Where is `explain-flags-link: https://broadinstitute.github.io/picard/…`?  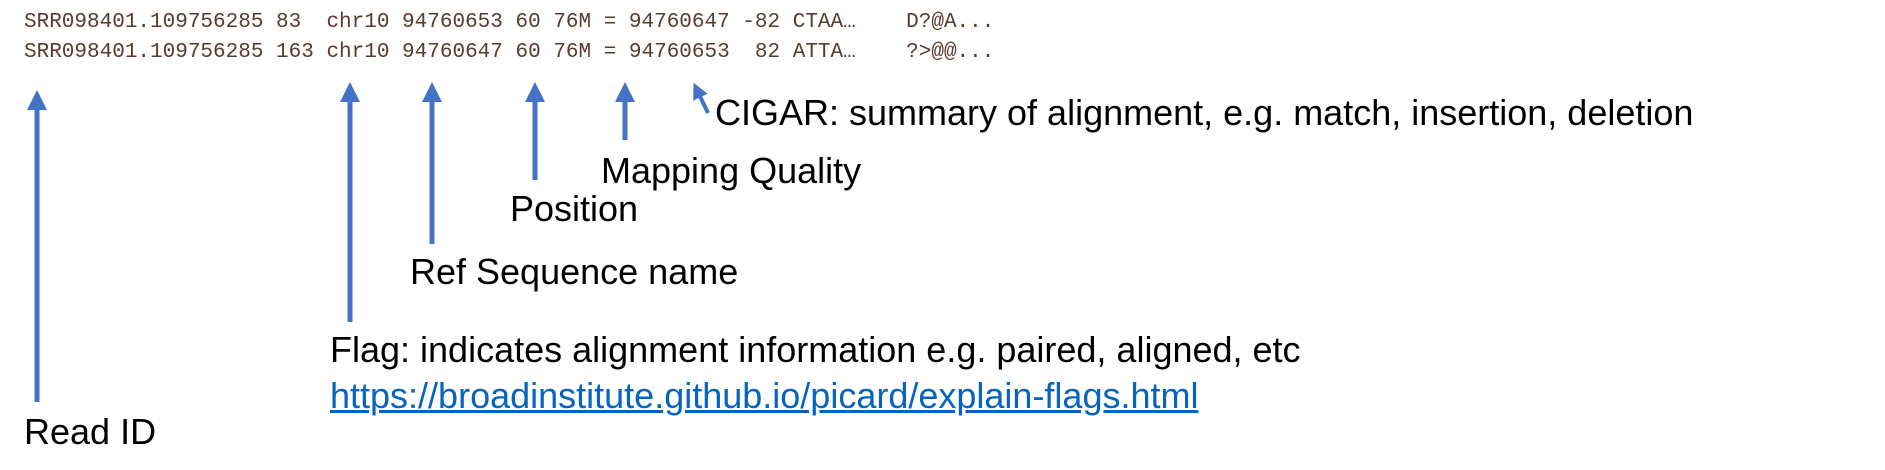
explain-flags-link: https://broadinstitute.github.io/picard/… is located at coordinates (764, 396).